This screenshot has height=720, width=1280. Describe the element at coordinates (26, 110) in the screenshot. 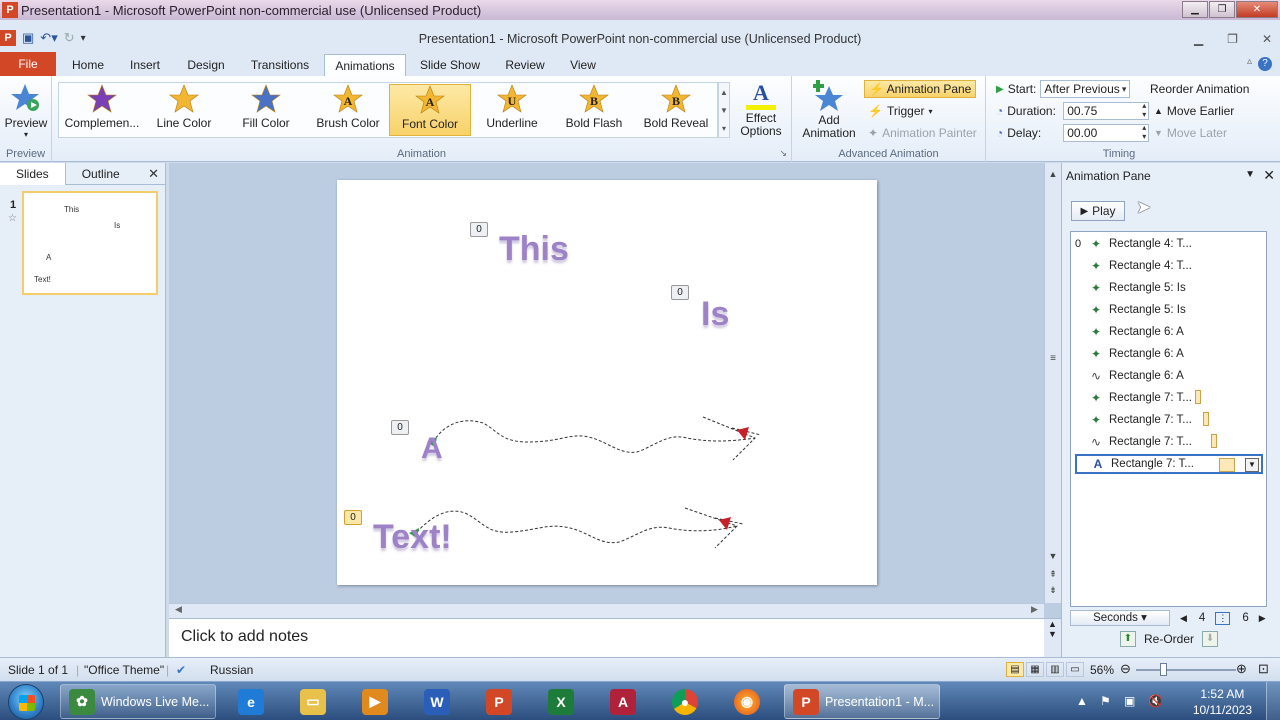

I see `preview-button: Preview ▾` at that location.